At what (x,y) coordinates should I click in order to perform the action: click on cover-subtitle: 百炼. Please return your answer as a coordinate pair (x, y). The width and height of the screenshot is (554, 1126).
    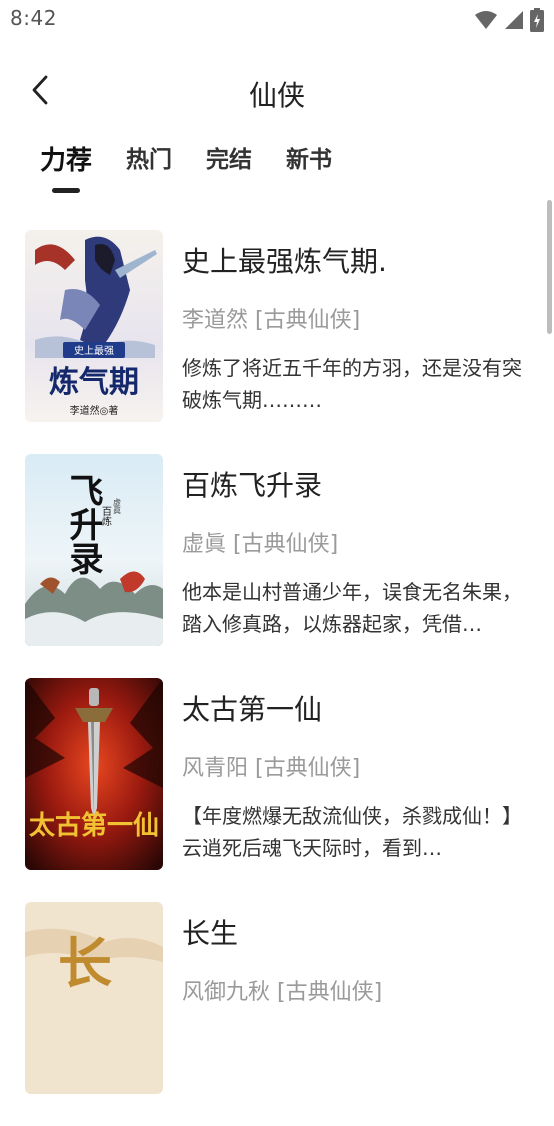
    Looking at the image, I should click on (106, 516).